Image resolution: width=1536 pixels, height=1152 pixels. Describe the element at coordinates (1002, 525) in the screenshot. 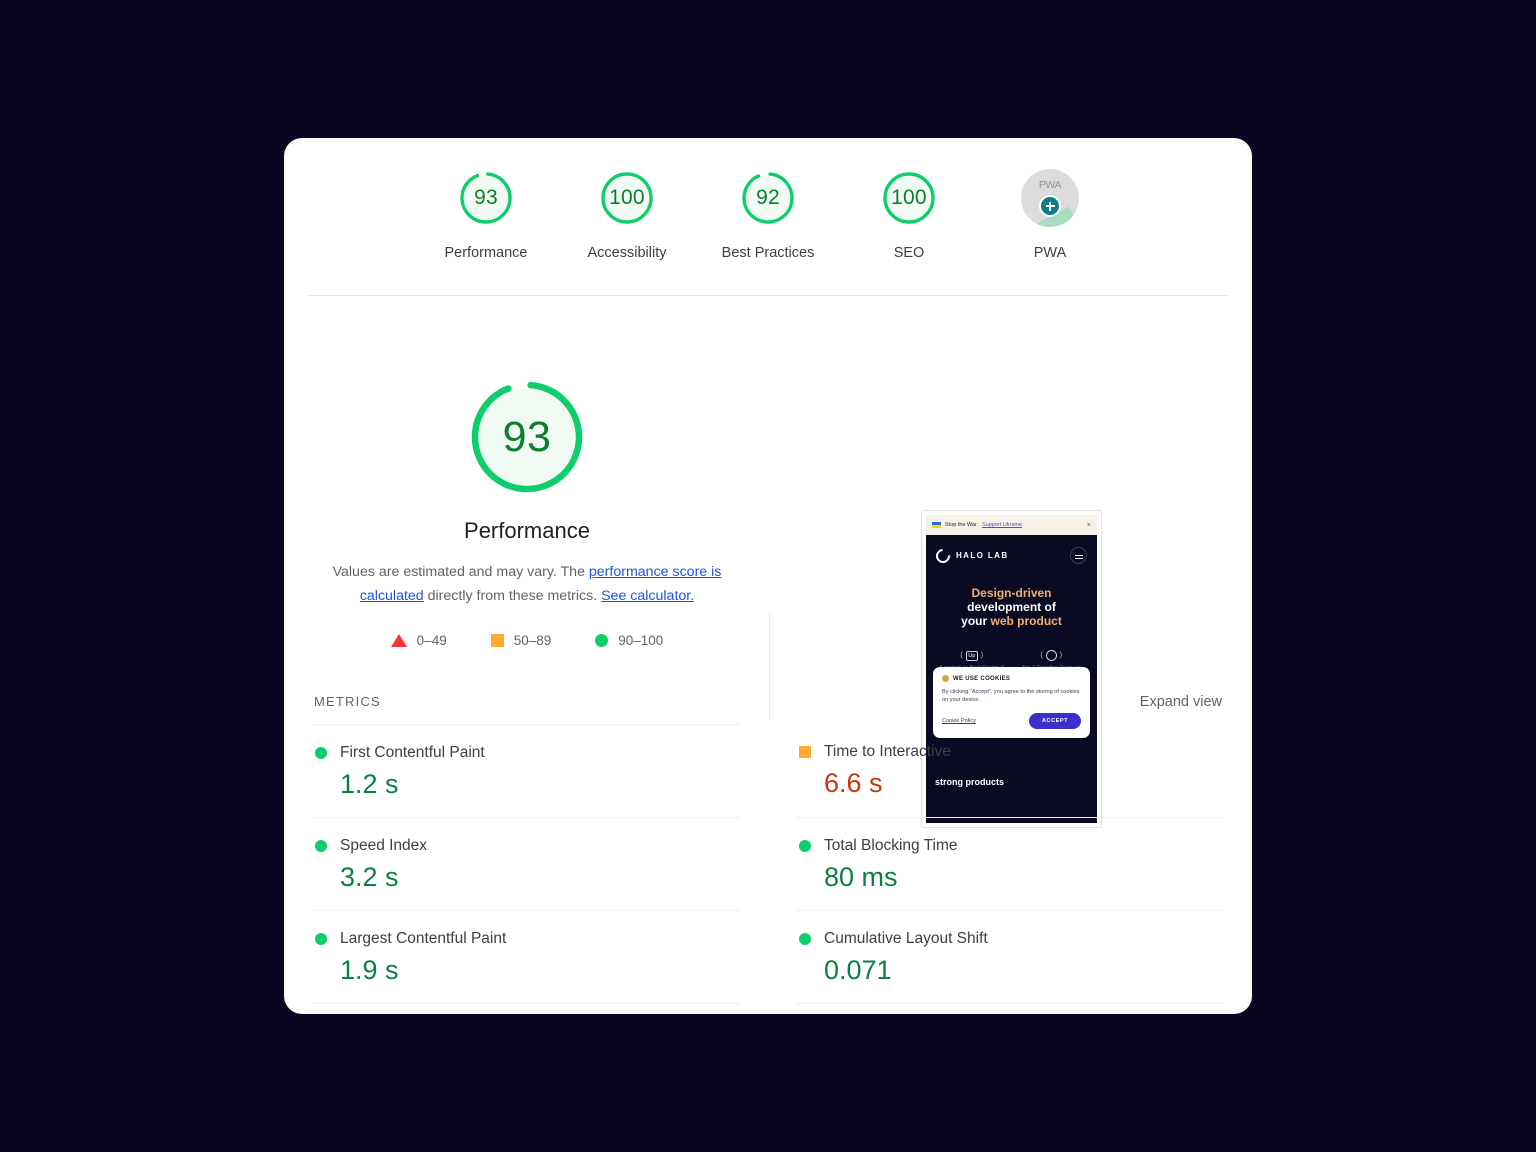

I see `support-ukraine-link: Support Ukraine` at that location.